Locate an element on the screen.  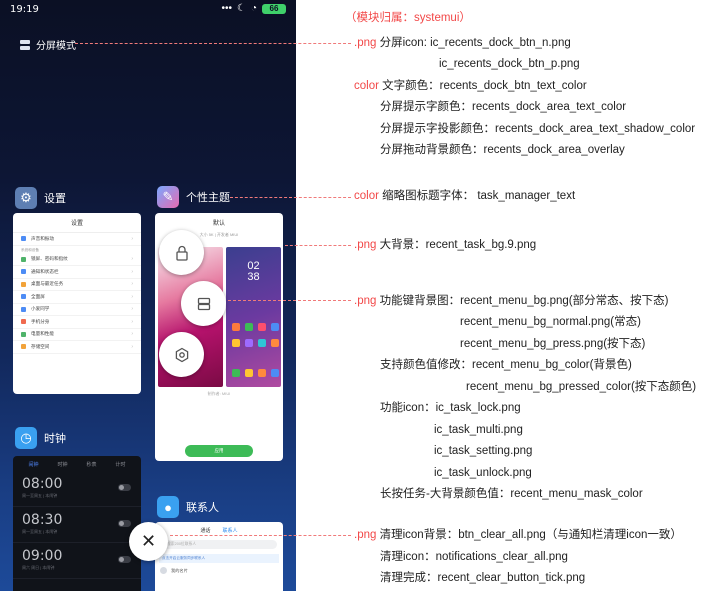
list-item: 小爱同学 › is located at coordinates (77, 310).